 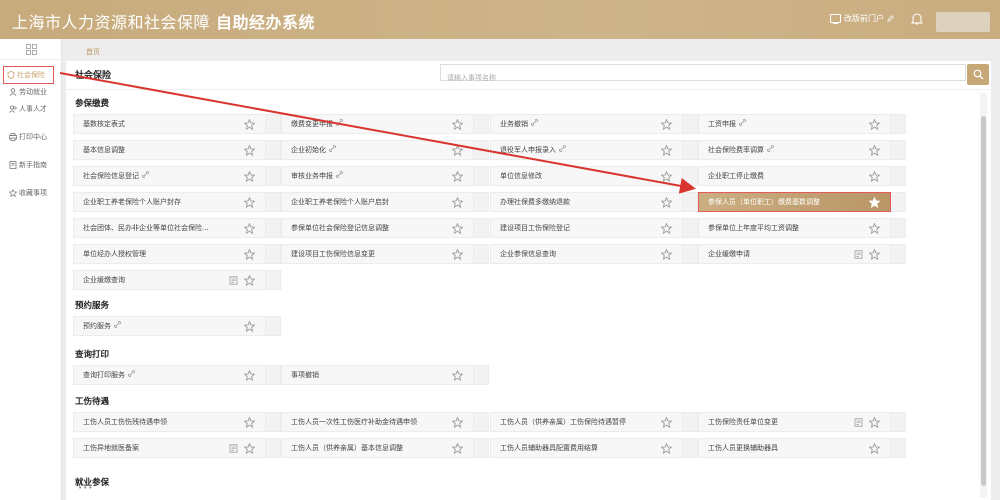 I want to click on search-button, so click(x=978, y=74).